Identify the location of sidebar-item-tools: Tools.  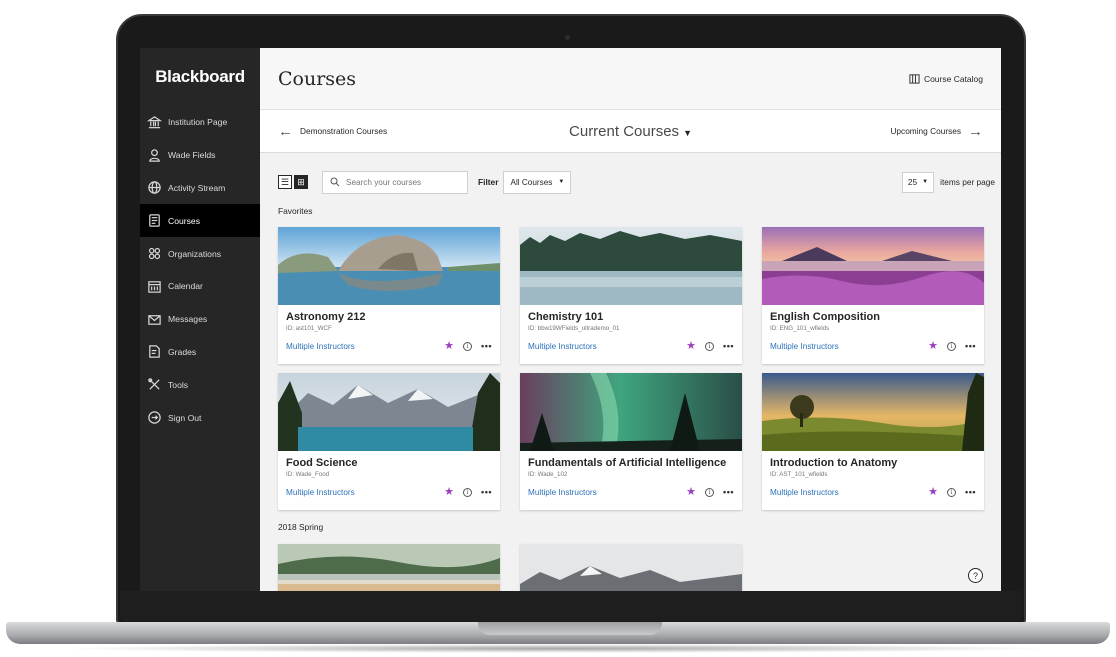
(200, 384).